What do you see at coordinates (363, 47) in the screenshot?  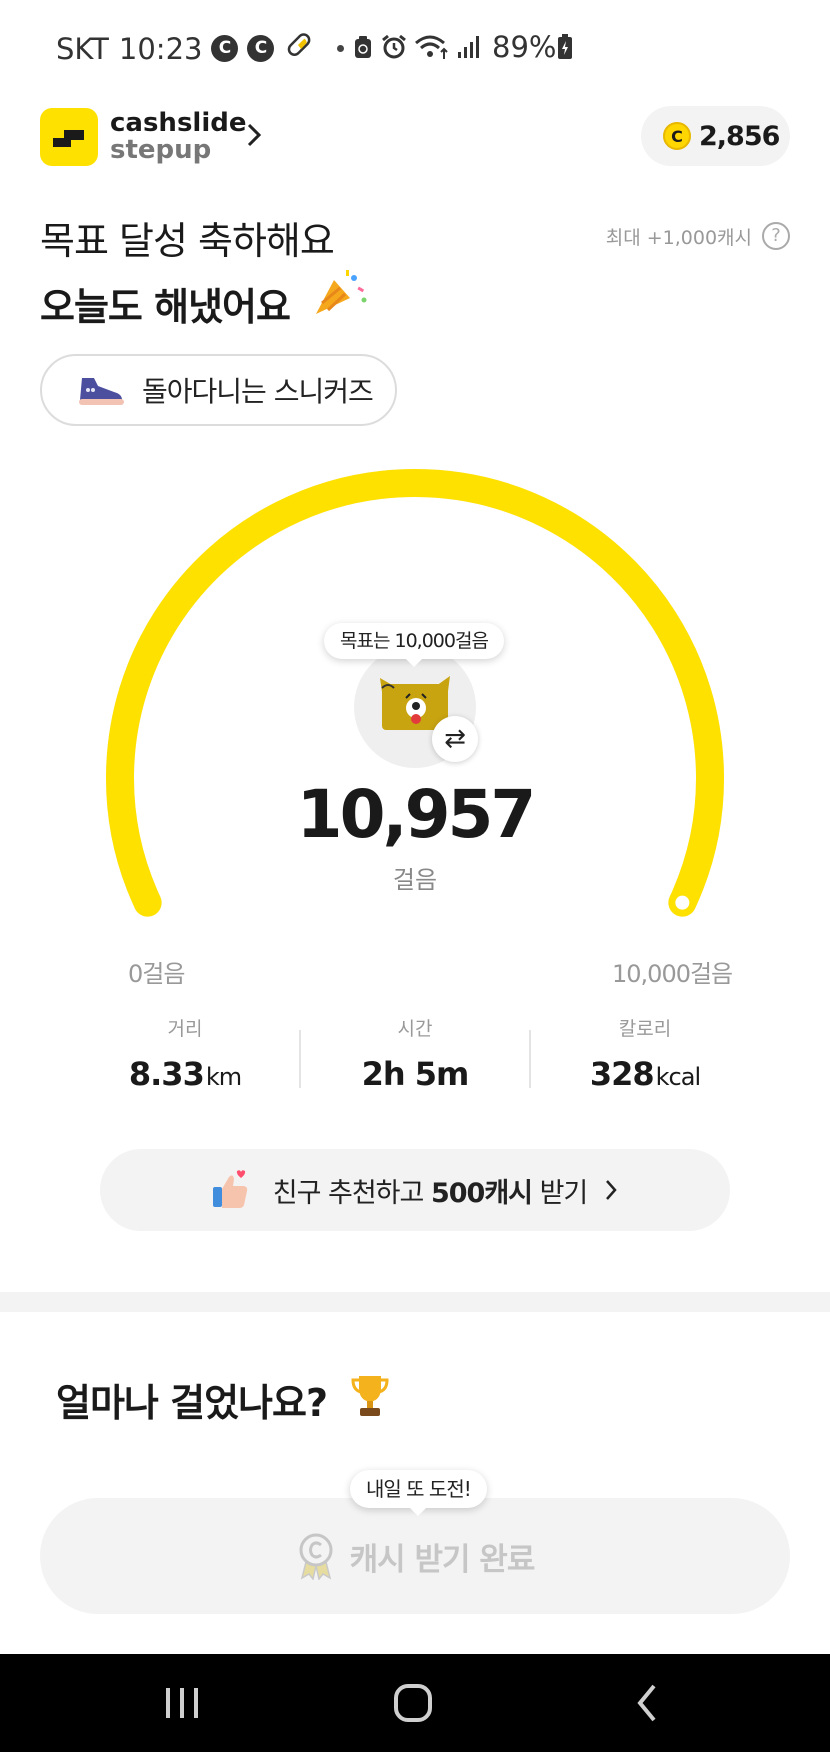 I see `recycle-icon` at bounding box center [363, 47].